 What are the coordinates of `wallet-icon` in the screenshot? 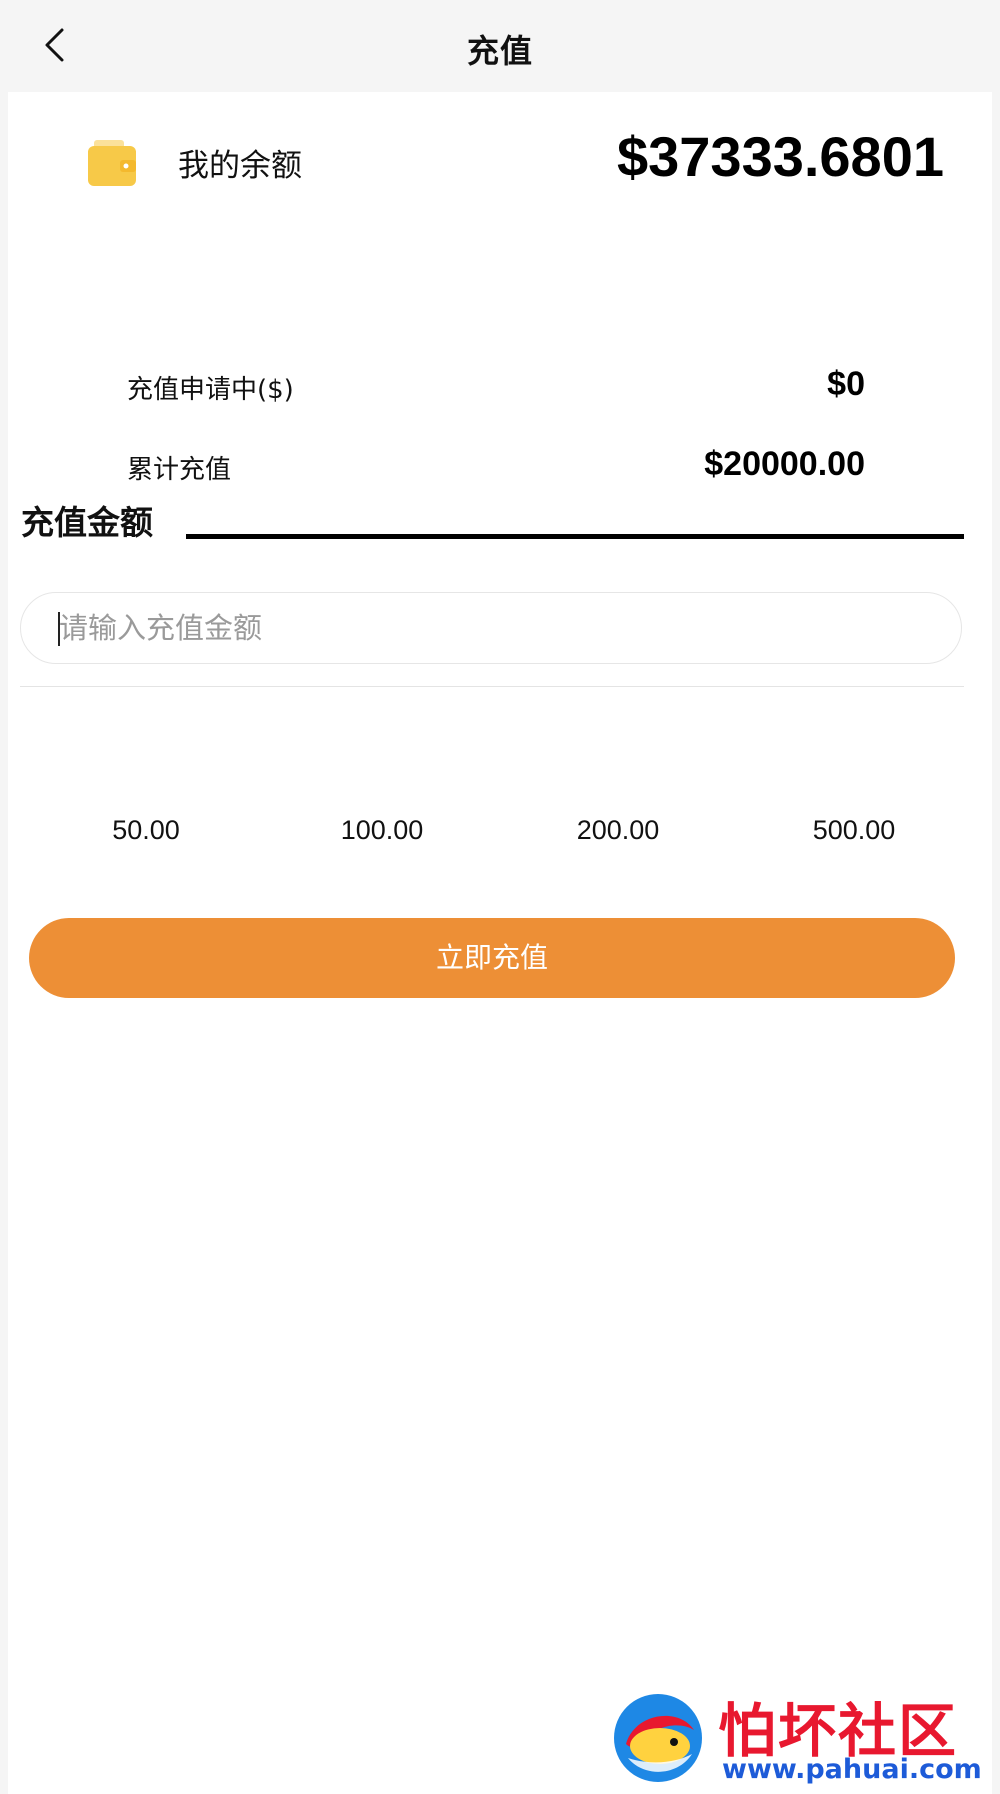 It's located at (112, 163).